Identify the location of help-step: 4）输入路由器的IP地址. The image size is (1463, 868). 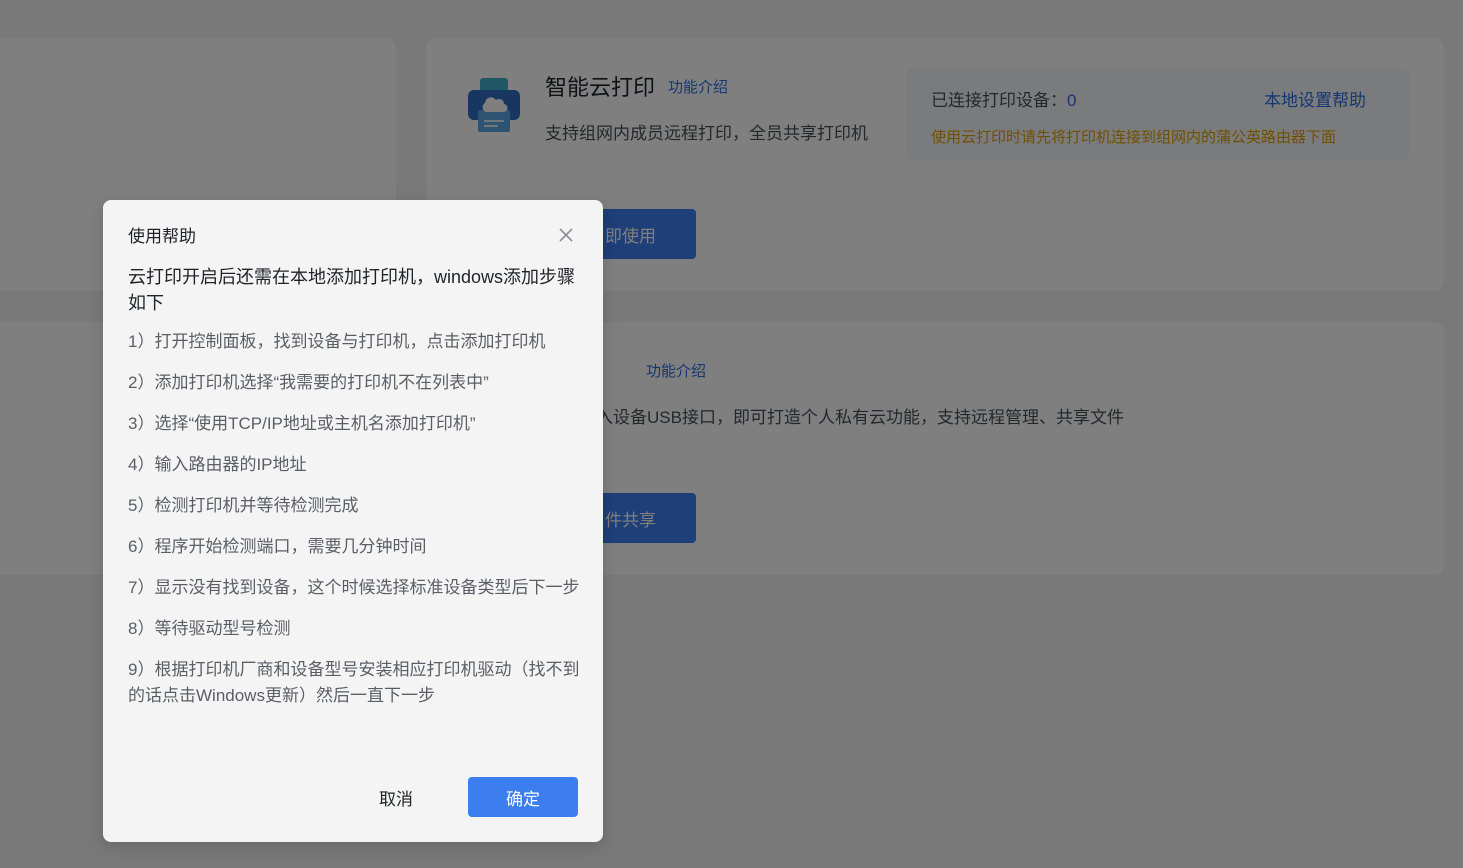
(217, 464).